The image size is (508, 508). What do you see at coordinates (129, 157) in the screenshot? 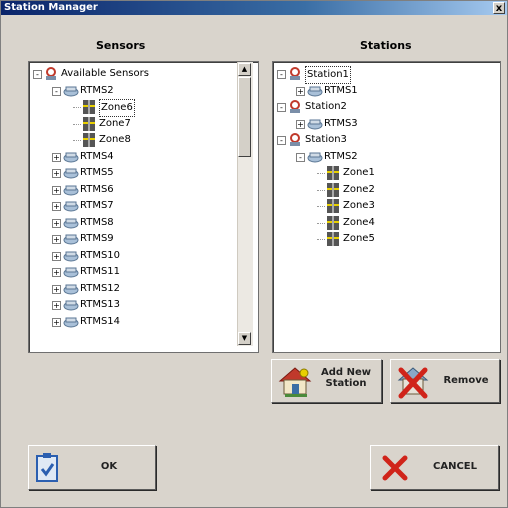
I see `tree-item: + RTMS4` at bounding box center [129, 157].